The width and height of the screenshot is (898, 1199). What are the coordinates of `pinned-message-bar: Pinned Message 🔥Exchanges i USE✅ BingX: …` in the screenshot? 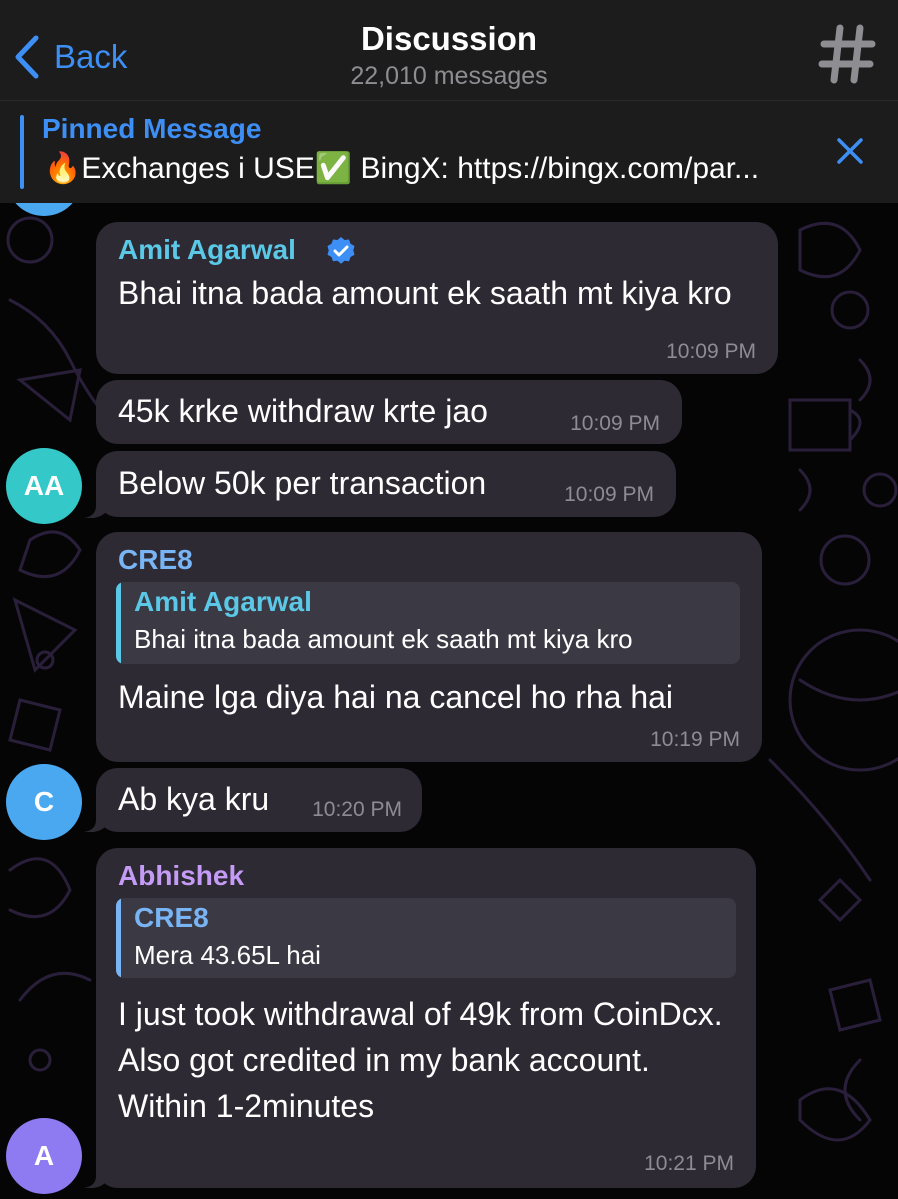 It's located at (449, 152).